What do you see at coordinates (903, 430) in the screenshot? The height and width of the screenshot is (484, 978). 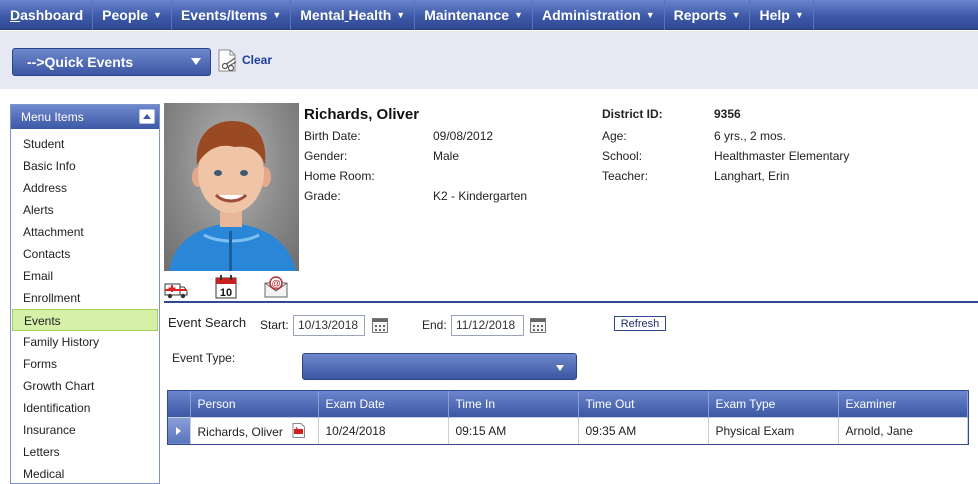 I see `cell-examiner: Arnold, Jane` at bounding box center [903, 430].